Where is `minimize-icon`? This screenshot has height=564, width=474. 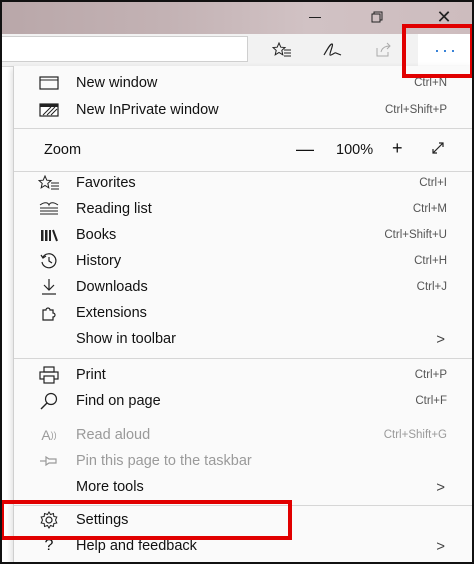
minimize-icon is located at coordinates (315, 17).